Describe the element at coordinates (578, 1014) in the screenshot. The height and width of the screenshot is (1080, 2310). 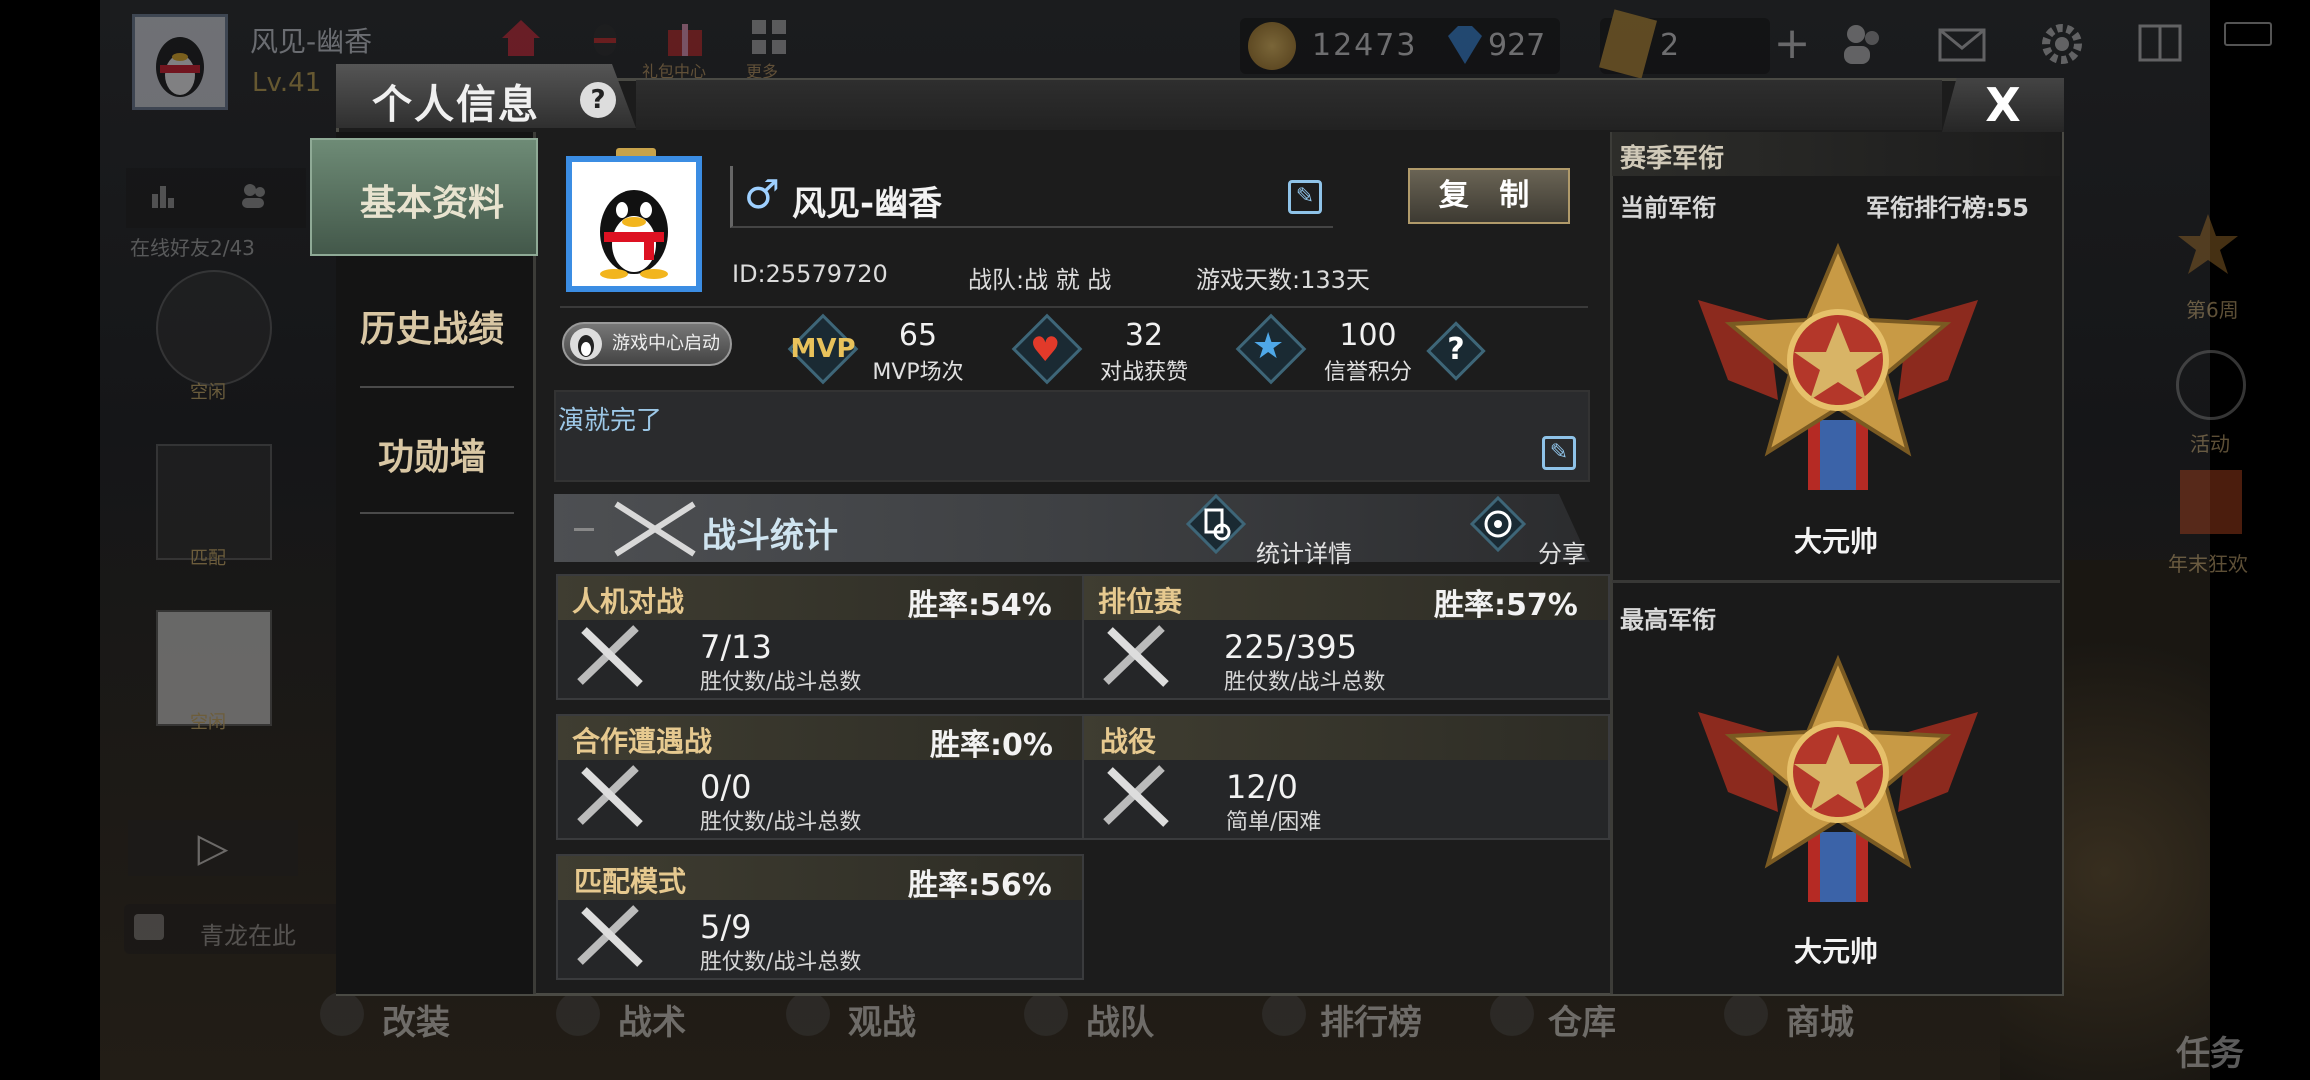
I see `skull-icon` at that location.